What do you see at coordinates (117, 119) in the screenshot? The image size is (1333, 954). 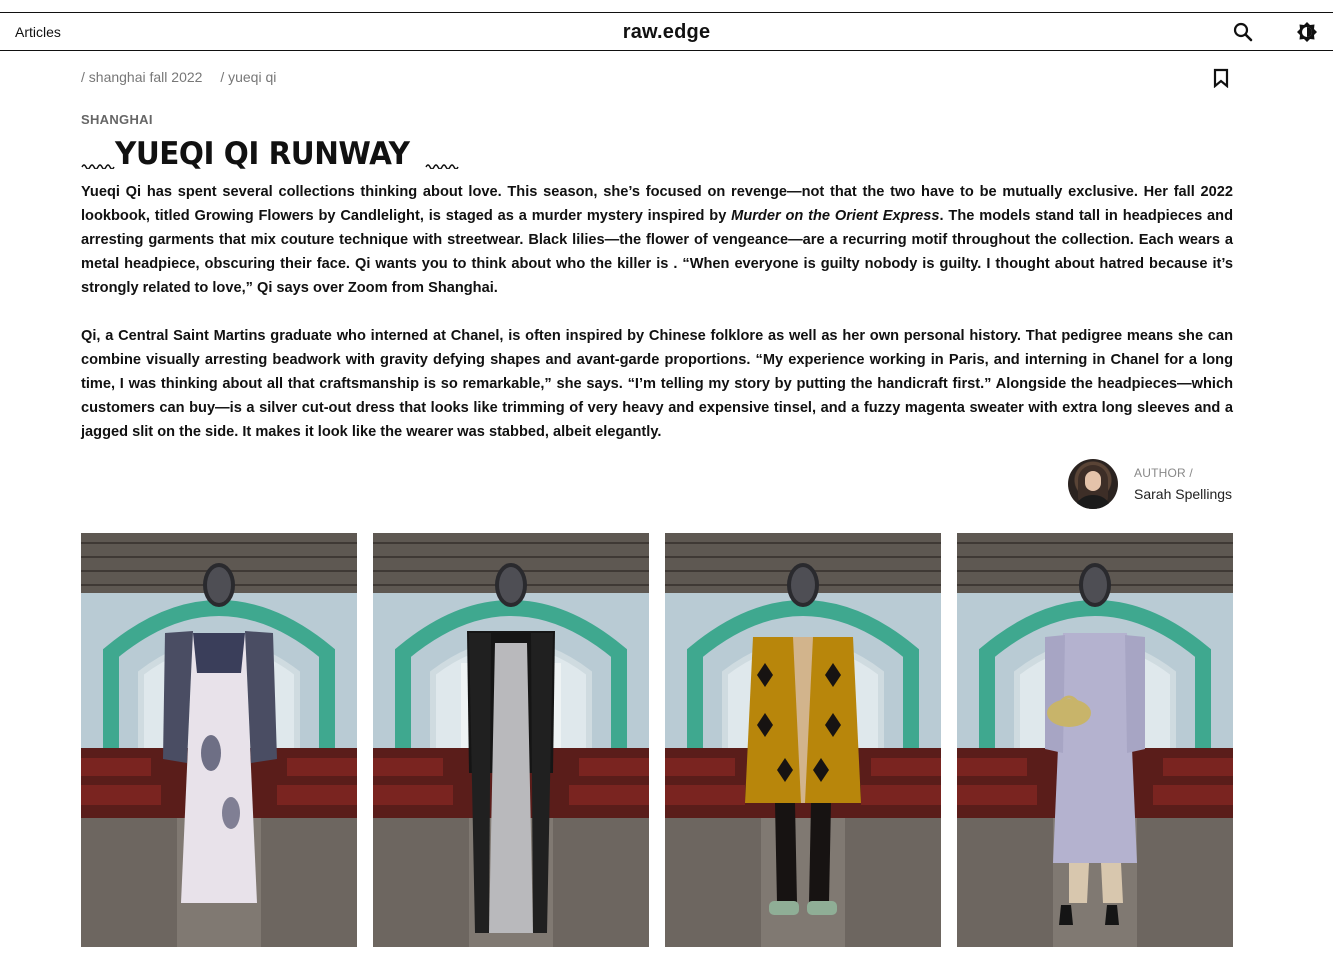 I see `article-kicker: SHANGHAI` at bounding box center [117, 119].